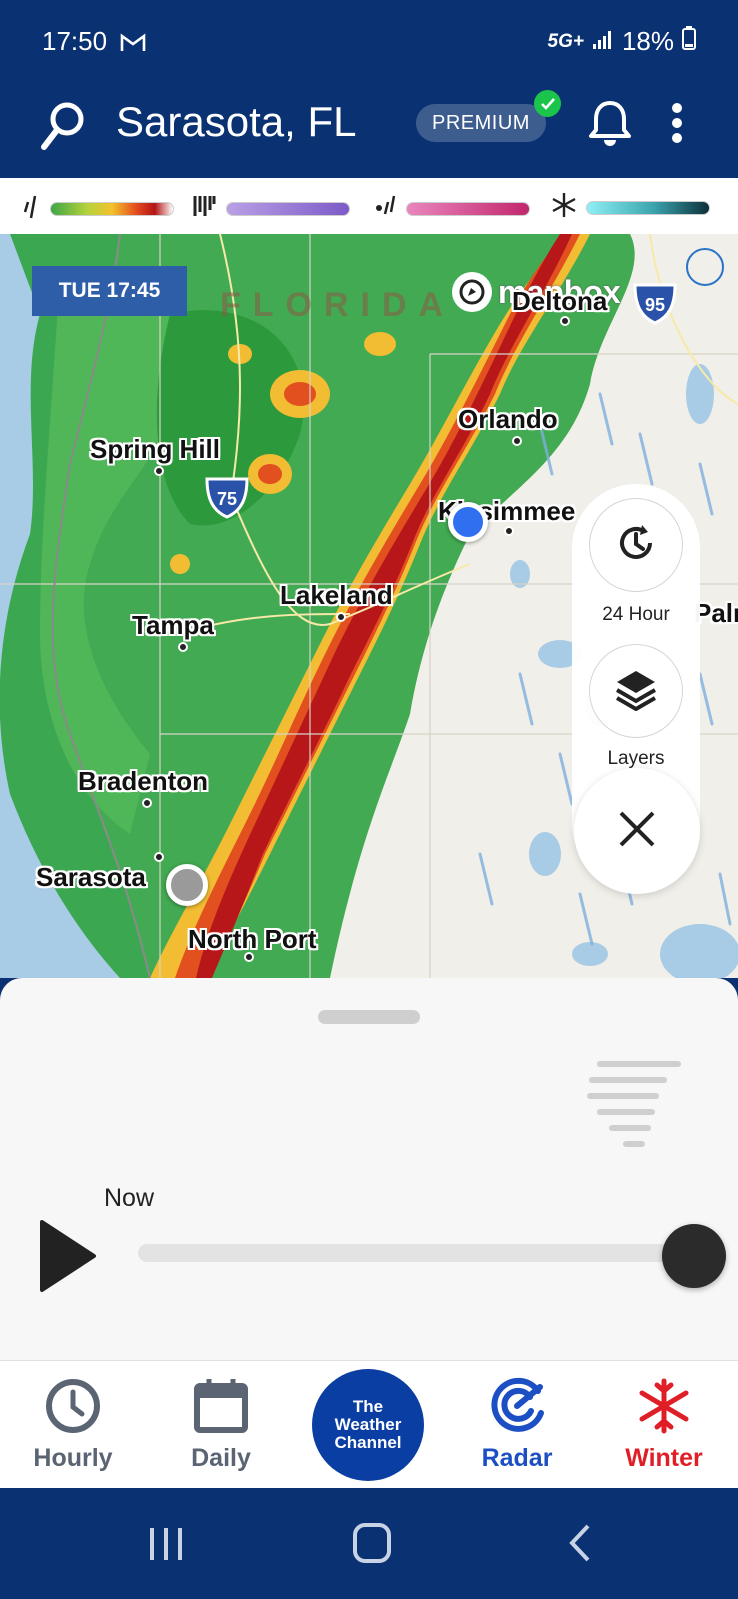  Describe the element at coordinates (603, 41) in the screenshot. I see `signal-icon` at that location.